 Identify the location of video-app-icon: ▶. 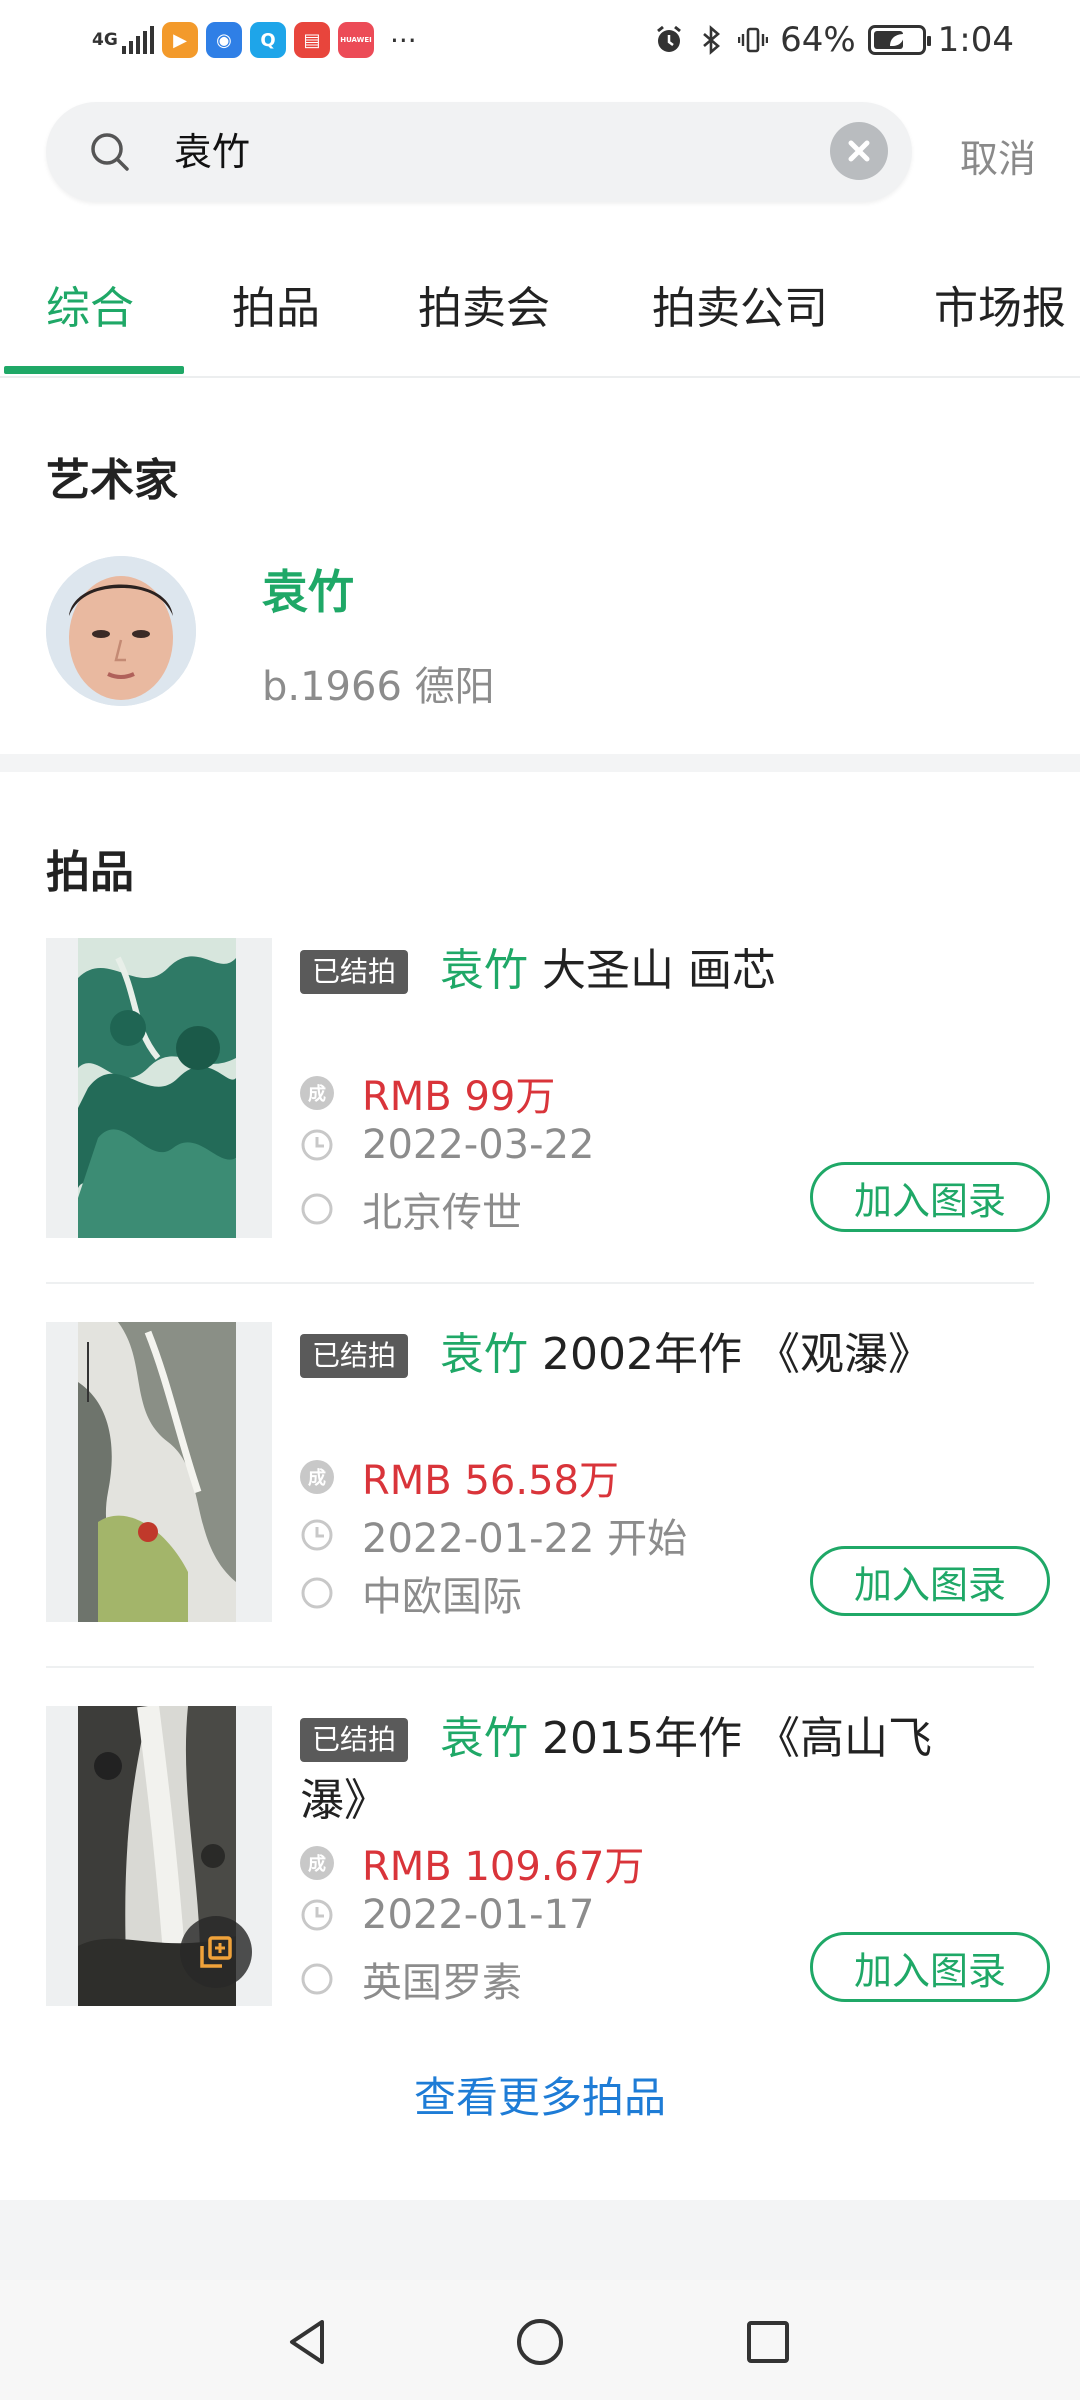
(180, 40).